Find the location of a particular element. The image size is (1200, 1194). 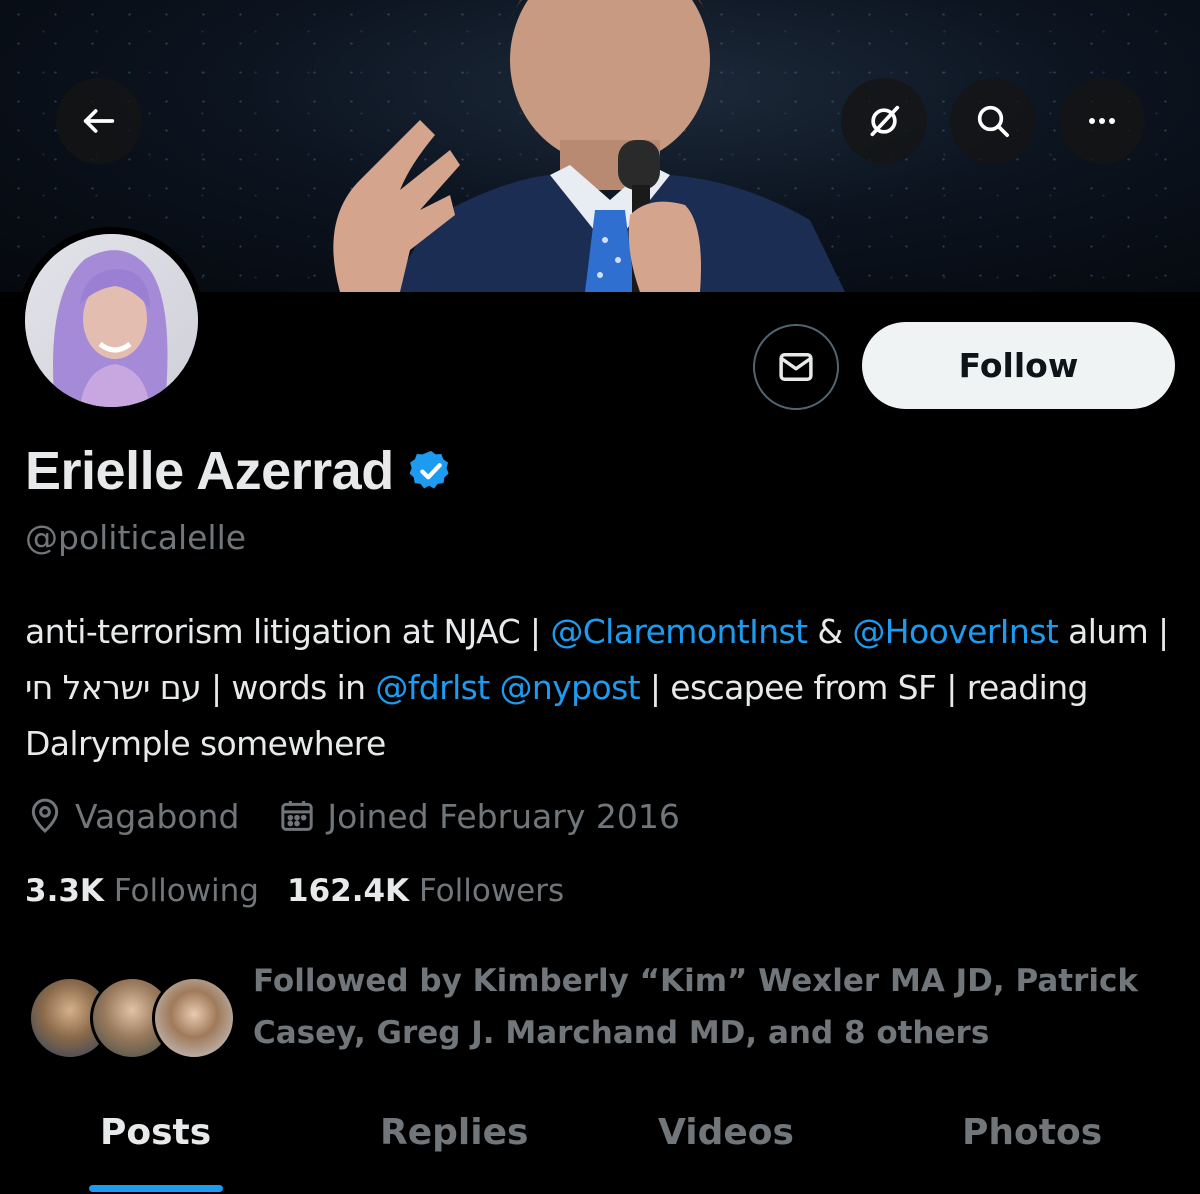

bio-text is located at coordinates (495, 687).